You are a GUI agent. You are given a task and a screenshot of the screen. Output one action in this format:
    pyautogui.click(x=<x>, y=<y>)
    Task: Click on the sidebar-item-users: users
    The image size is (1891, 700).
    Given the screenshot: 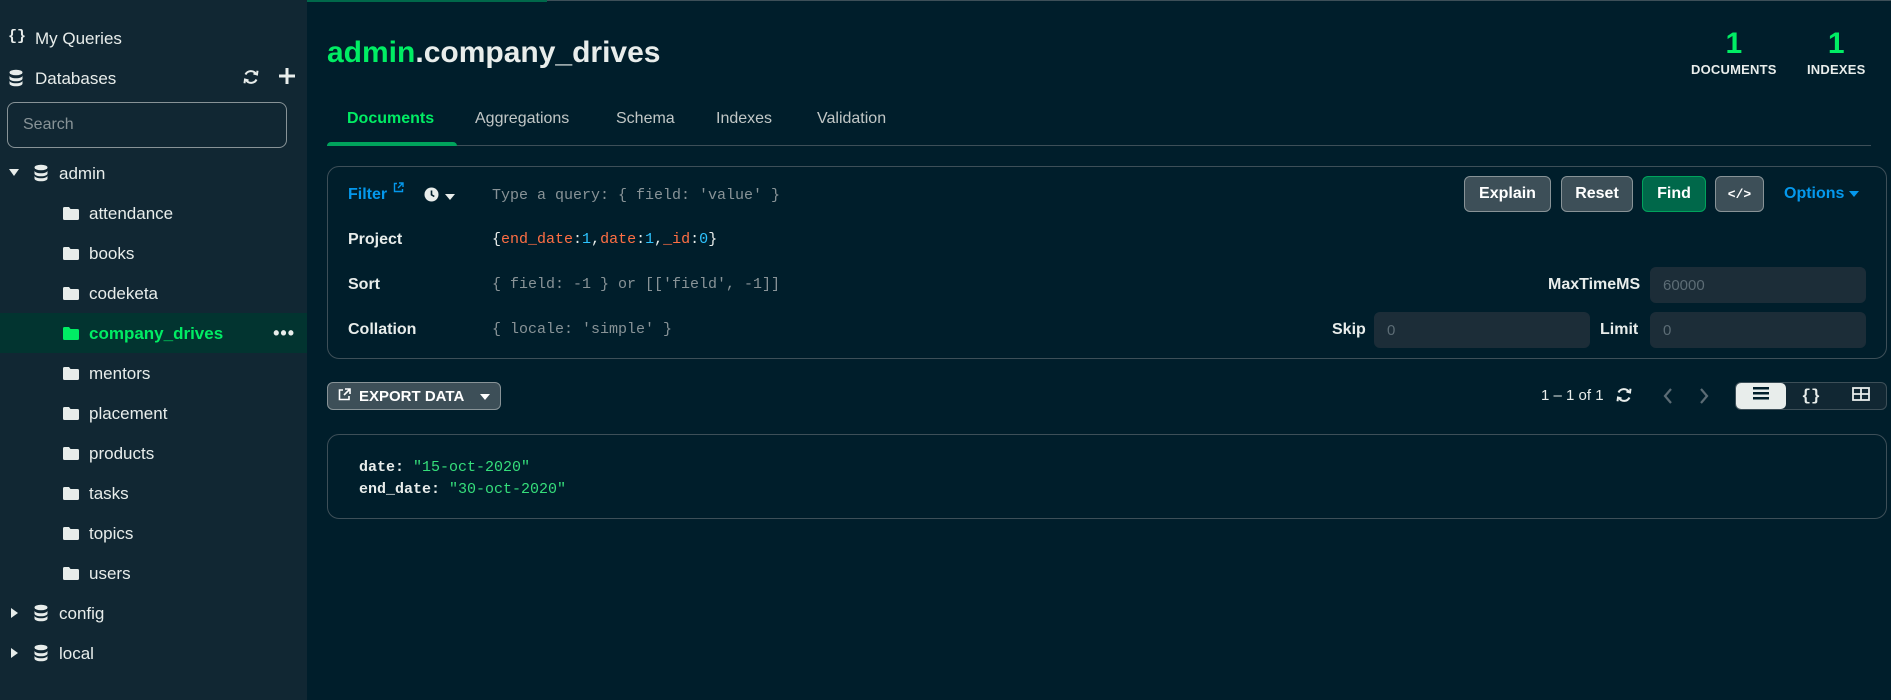 What is the action you would take?
    pyautogui.click(x=153, y=573)
    